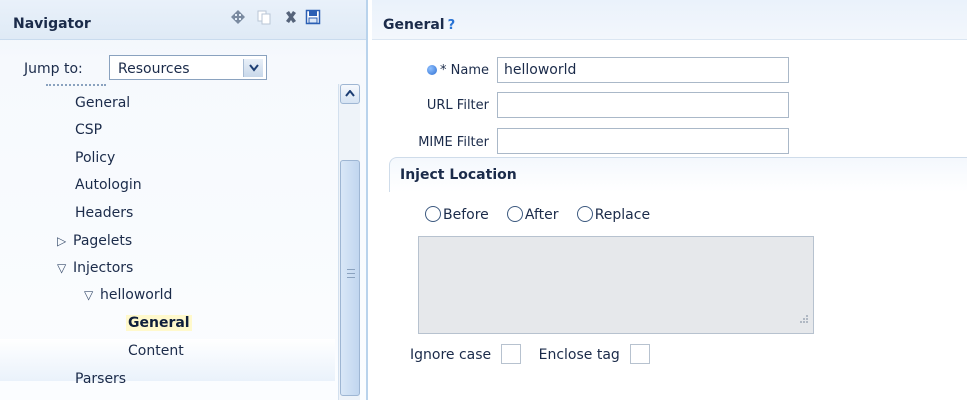 This screenshot has width=967, height=400. What do you see at coordinates (264, 17) in the screenshot?
I see `copy-icon` at bounding box center [264, 17].